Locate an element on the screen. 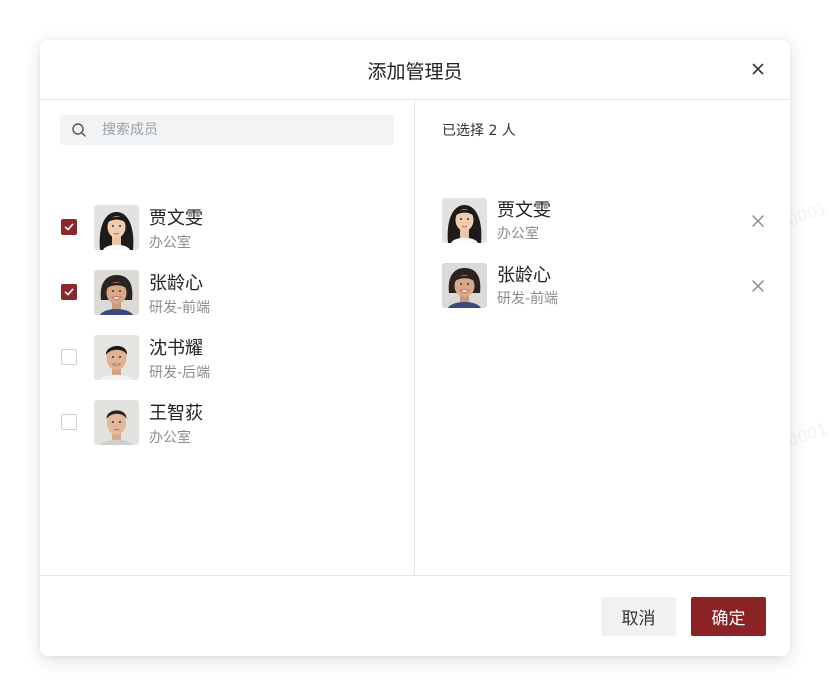 This screenshot has width=830, height=696. member-name: 沈书耀 is located at coordinates (176, 348).